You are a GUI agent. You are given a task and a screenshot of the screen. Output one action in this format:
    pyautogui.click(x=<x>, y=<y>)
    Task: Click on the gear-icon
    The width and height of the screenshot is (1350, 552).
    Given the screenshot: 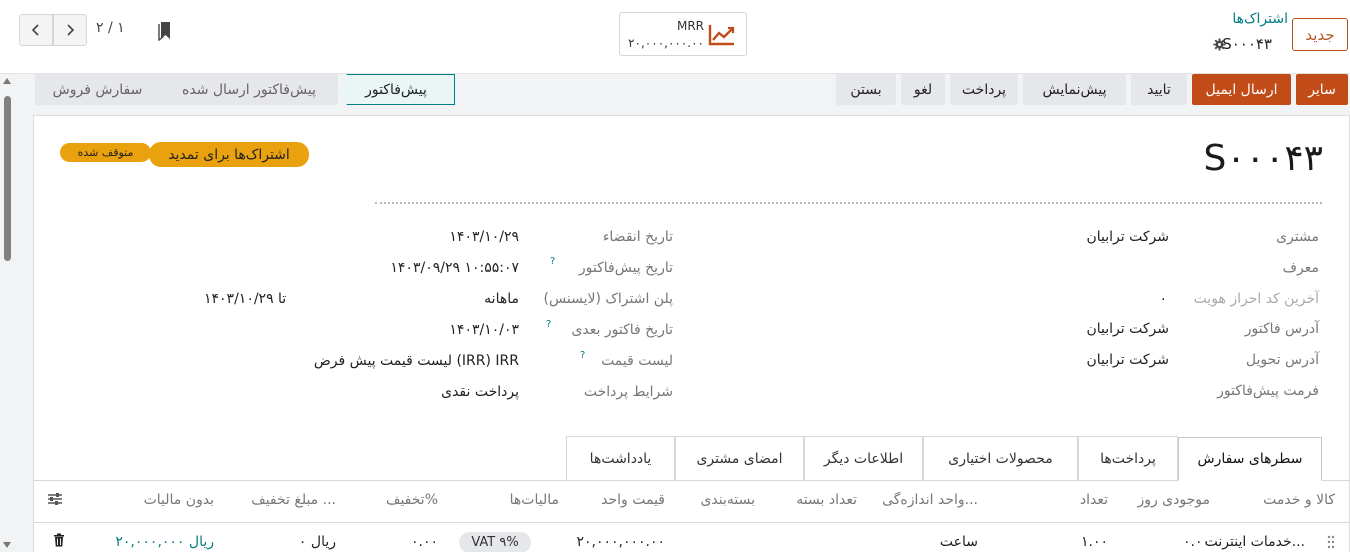 What is the action you would take?
    pyautogui.click(x=1219, y=44)
    